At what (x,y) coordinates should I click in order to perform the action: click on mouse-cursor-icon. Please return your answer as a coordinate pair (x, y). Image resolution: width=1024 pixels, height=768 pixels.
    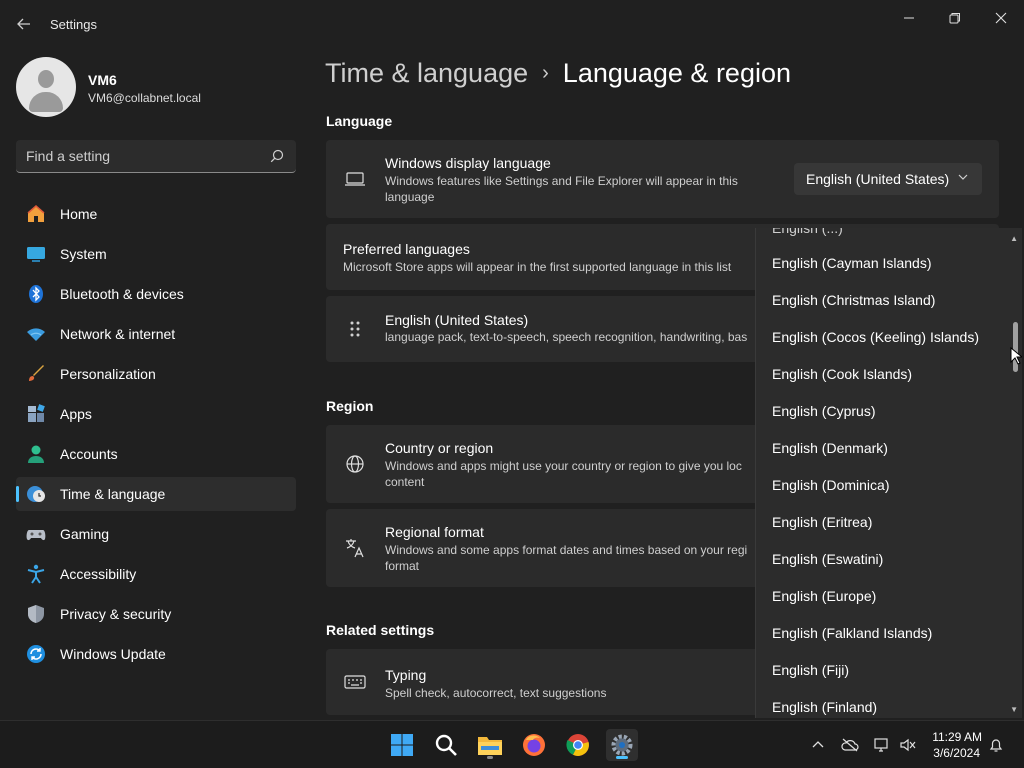
    Looking at the image, I should click on (1016, 356).